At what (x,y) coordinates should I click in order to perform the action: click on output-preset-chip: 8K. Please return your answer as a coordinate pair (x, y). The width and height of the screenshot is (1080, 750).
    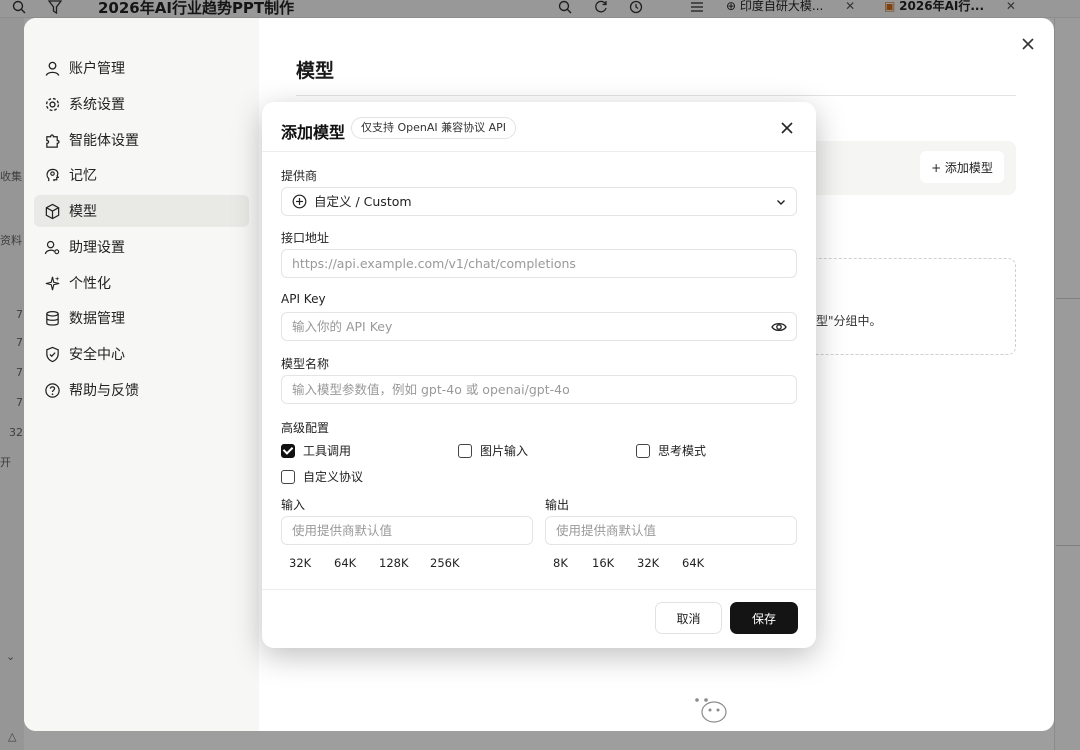
    Looking at the image, I should click on (560, 563).